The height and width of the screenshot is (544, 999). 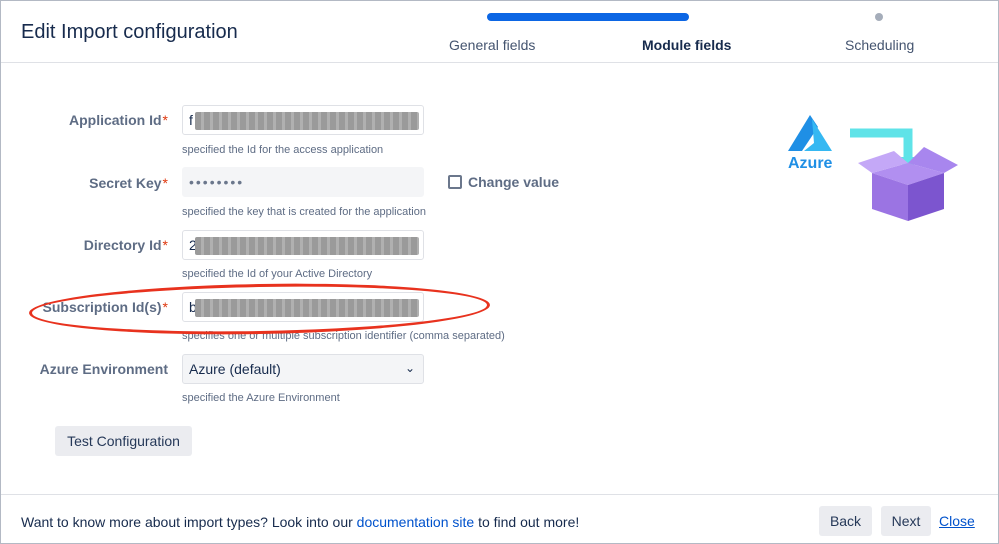 What do you see at coordinates (588, 17) in the screenshot?
I see `progress-bar` at bounding box center [588, 17].